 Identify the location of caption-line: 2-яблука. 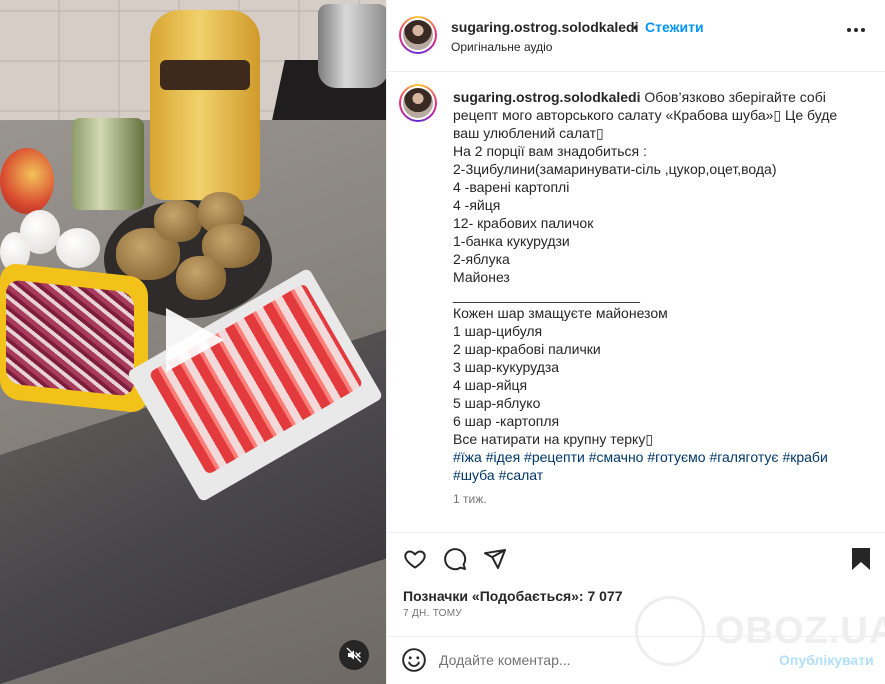
(481, 259).